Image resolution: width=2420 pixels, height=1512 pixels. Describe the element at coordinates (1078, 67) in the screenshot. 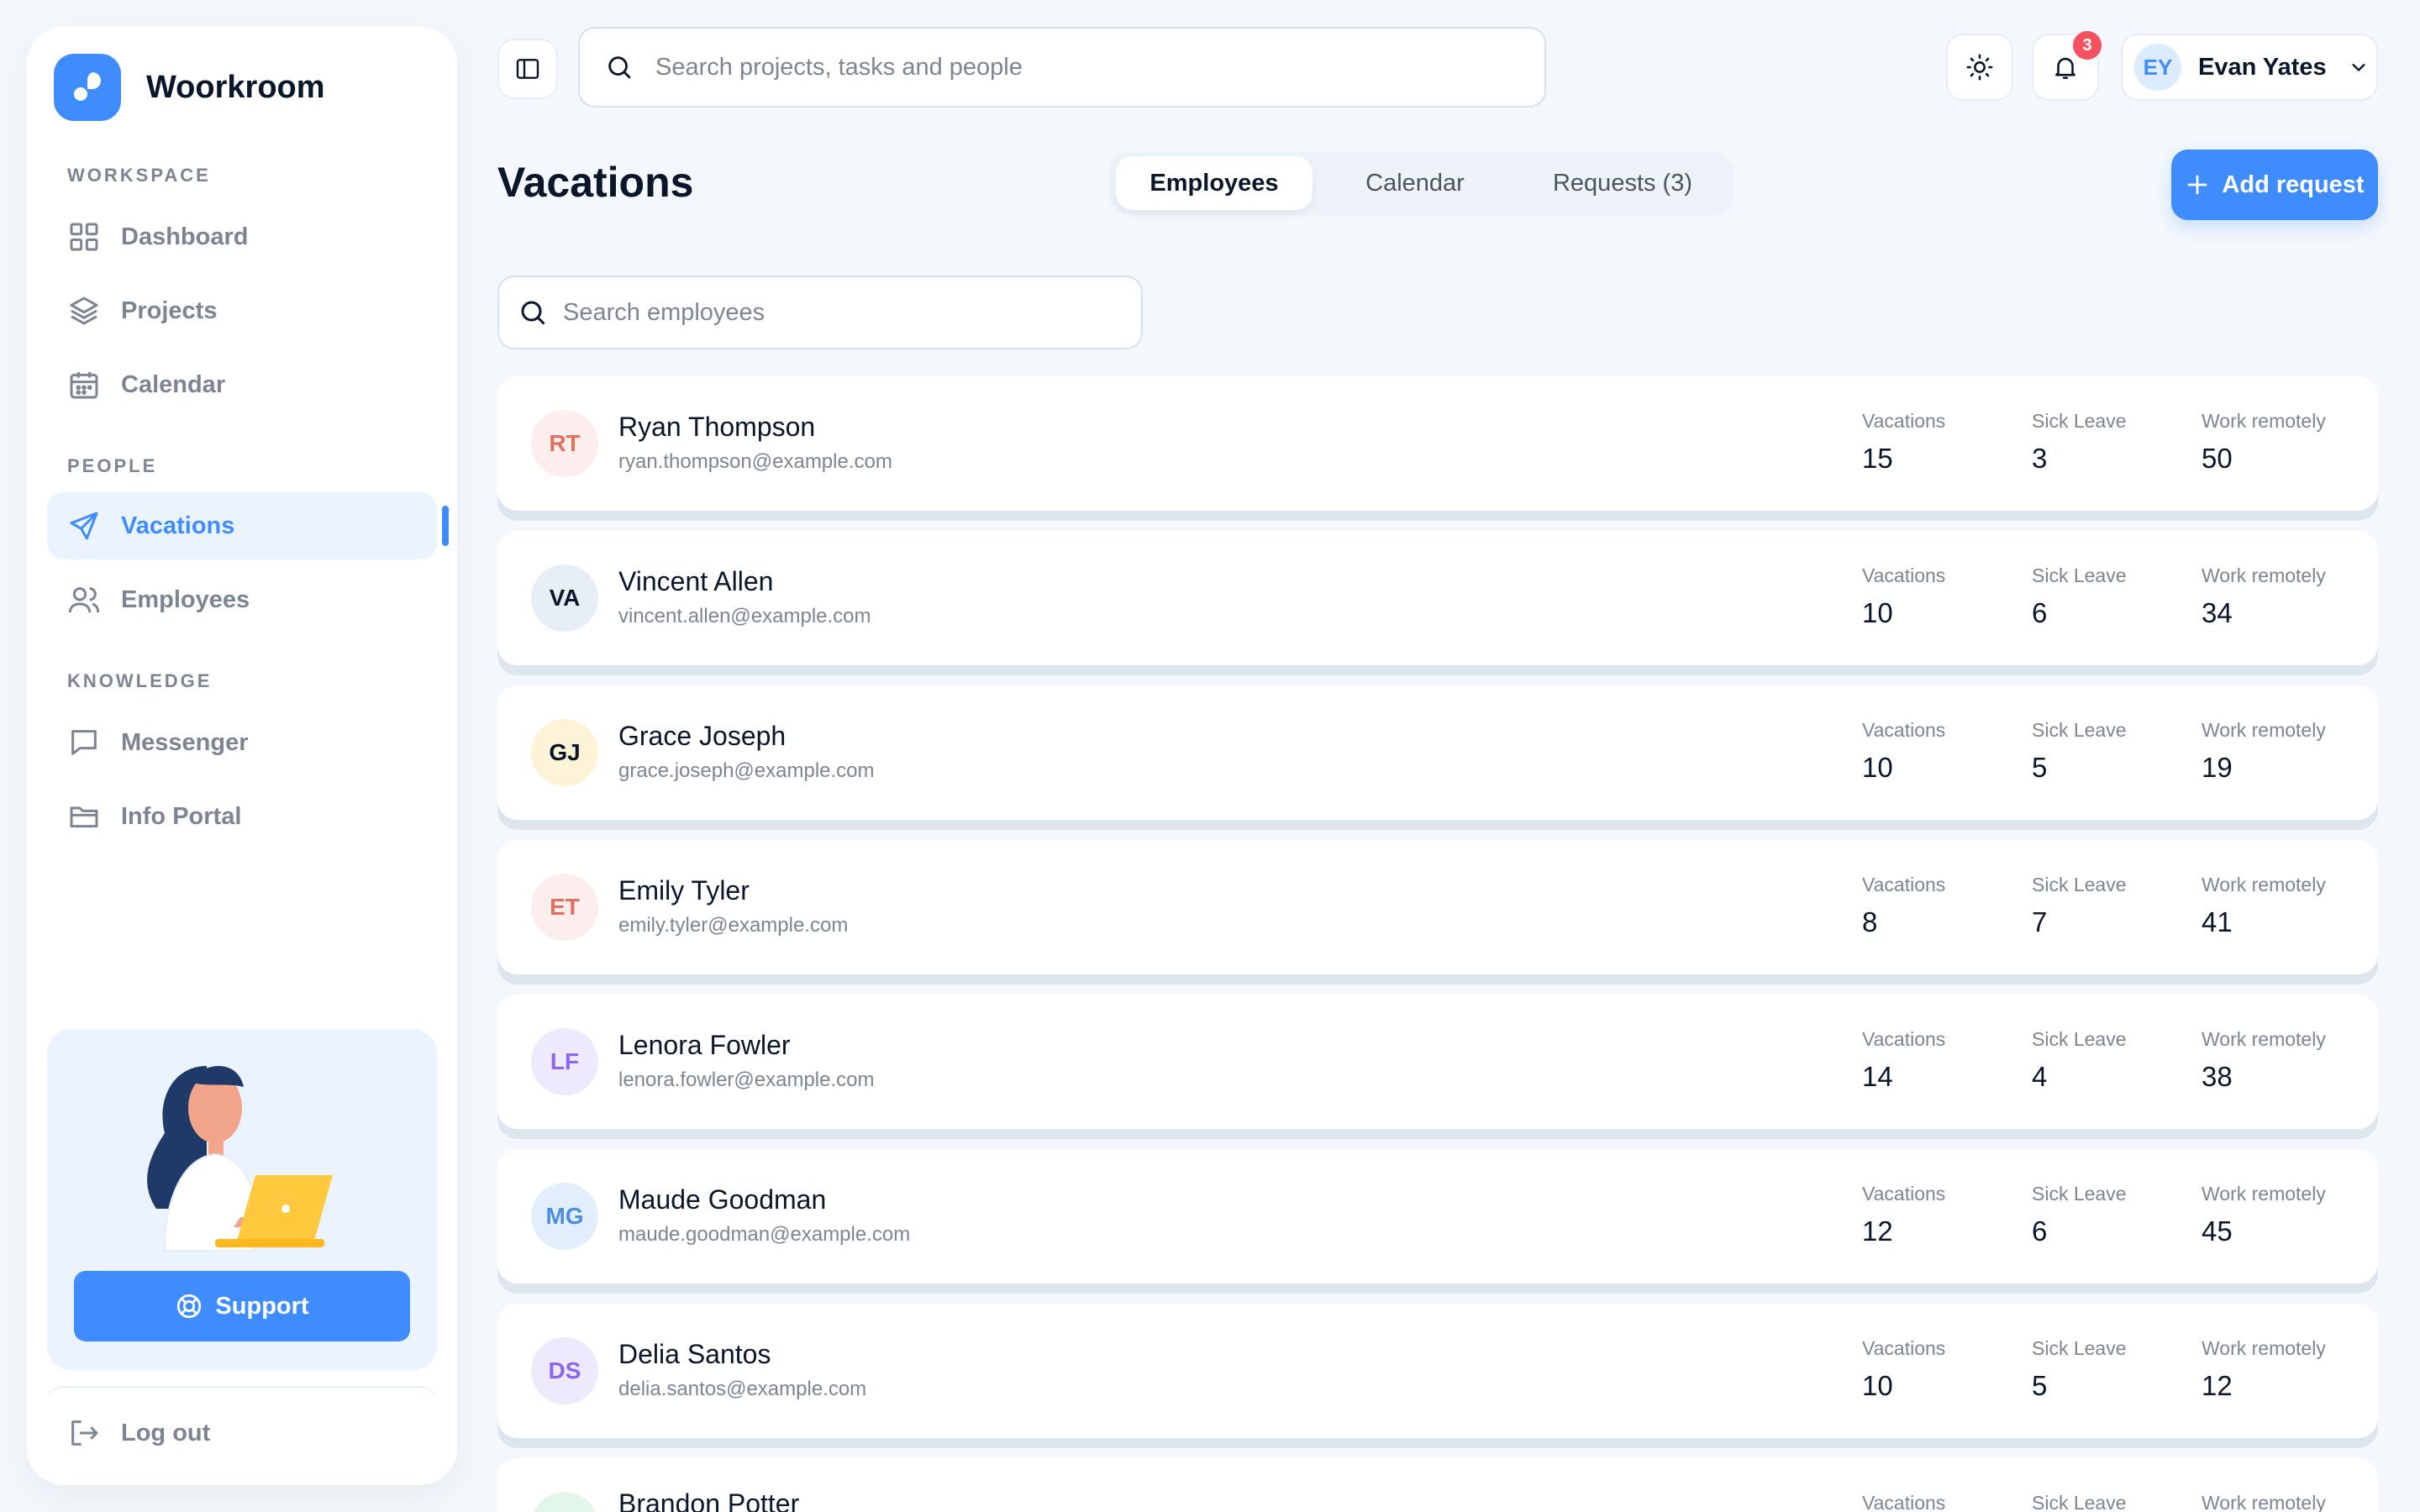

I see `global-search-input` at that location.